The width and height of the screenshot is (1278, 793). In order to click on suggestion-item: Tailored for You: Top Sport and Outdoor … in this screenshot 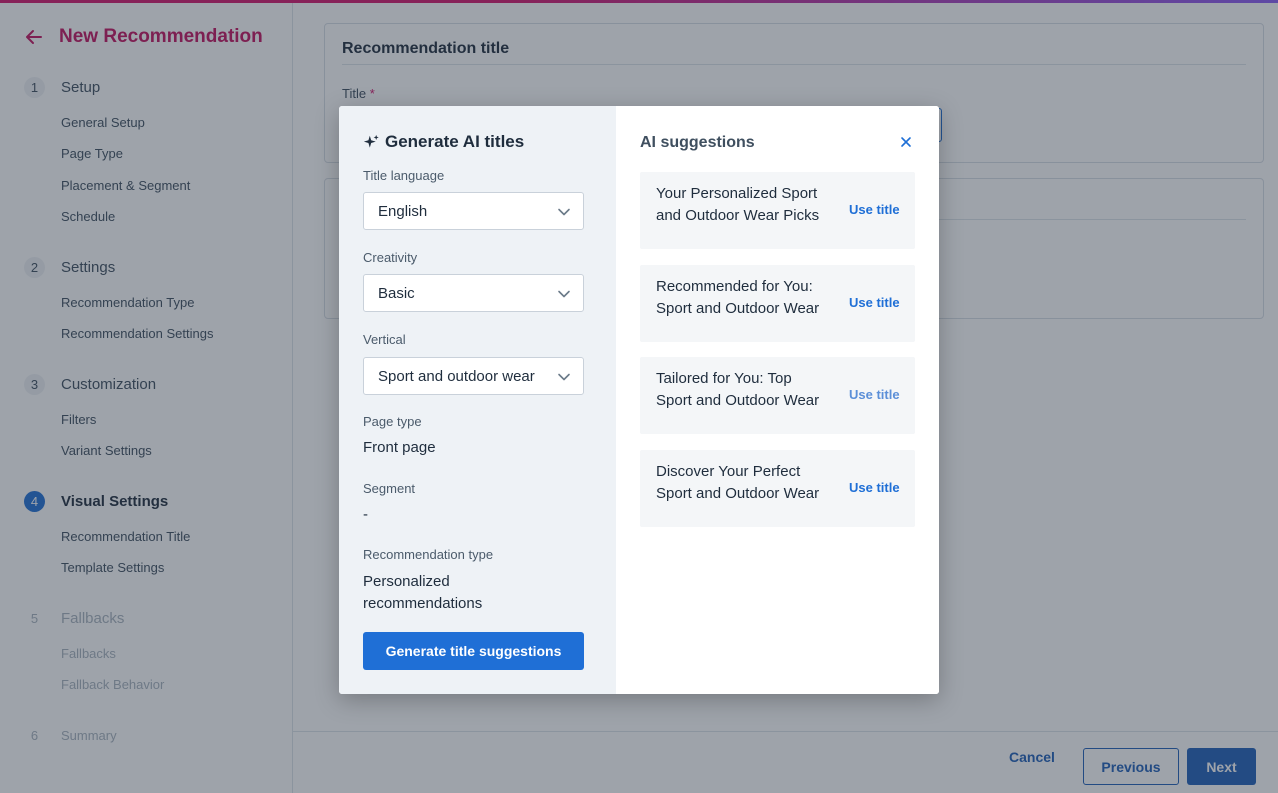, I will do `click(777, 395)`.